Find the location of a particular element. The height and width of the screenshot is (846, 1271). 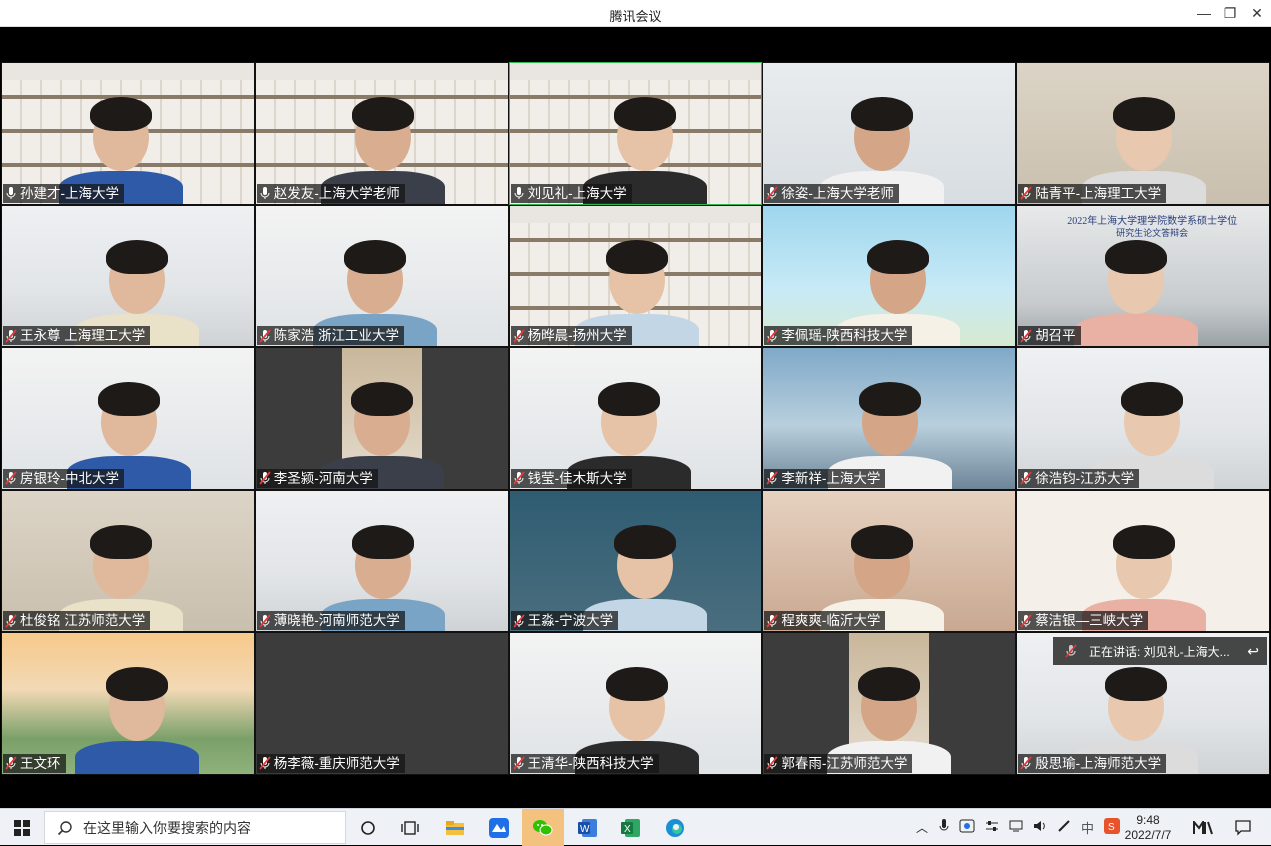

minimize-icon: — is located at coordinates (1204, 13).